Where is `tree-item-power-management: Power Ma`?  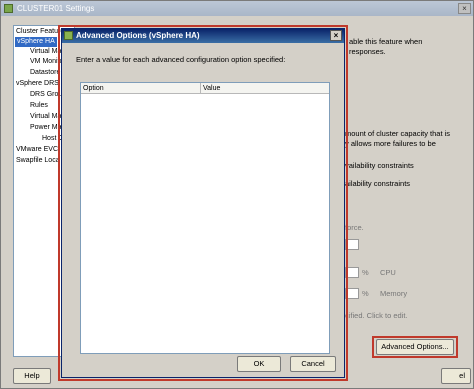 tree-item-power-management: Power Ma is located at coordinates (46, 128).